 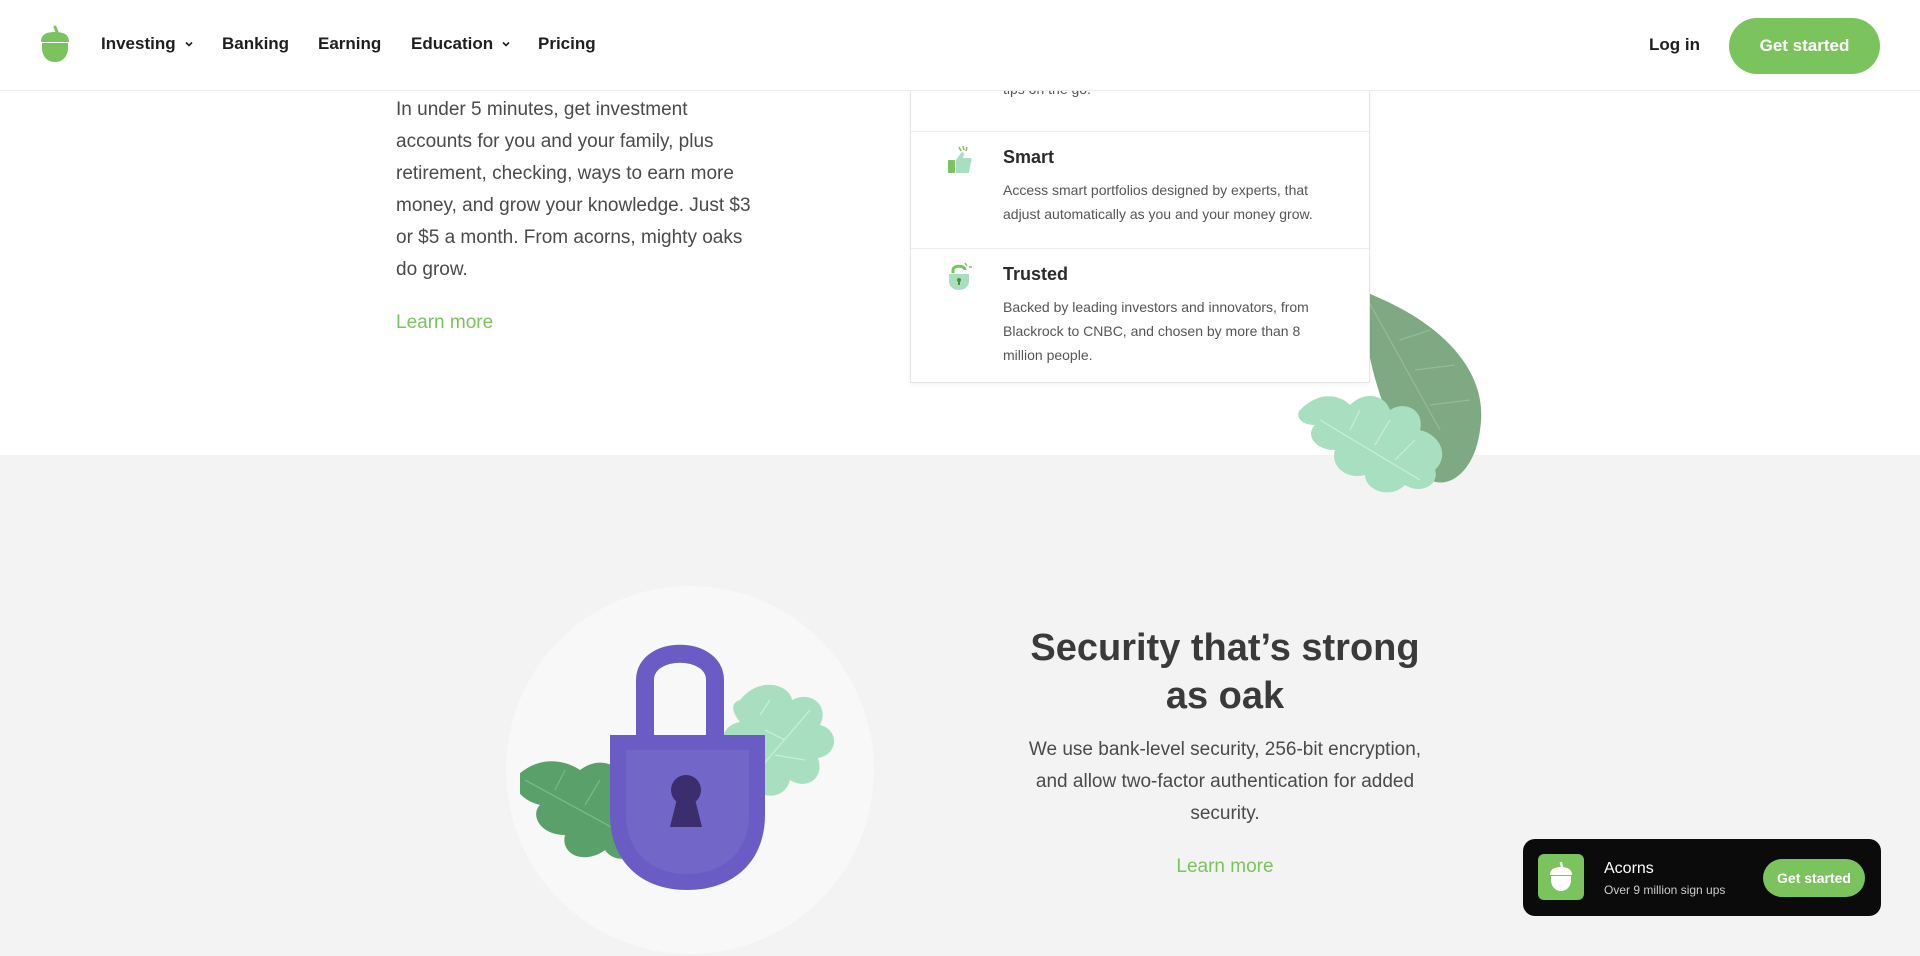 What do you see at coordinates (55, 44) in the screenshot?
I see `acorns-logo-icon` at bounding box center [55, 44].